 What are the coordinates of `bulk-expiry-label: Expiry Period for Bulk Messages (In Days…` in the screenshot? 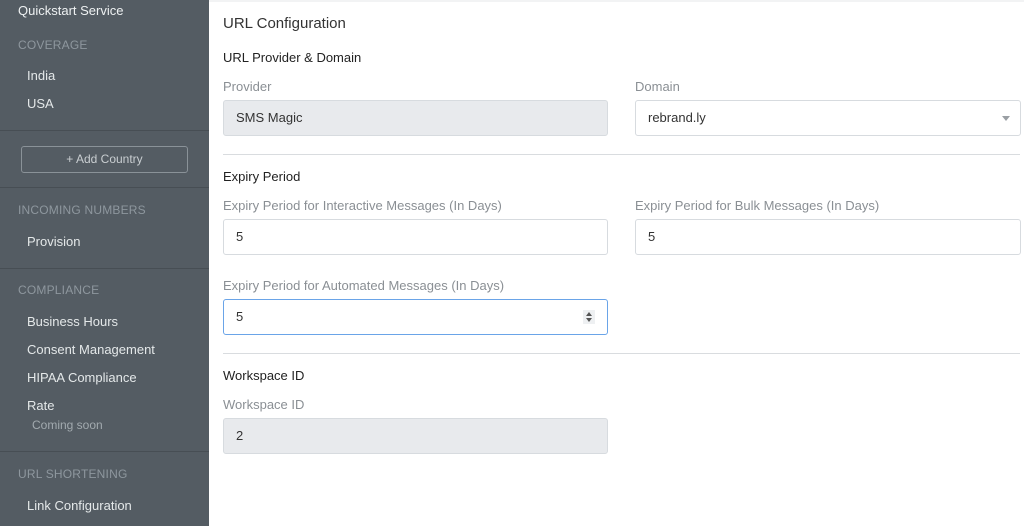 It's located at (757, 205).